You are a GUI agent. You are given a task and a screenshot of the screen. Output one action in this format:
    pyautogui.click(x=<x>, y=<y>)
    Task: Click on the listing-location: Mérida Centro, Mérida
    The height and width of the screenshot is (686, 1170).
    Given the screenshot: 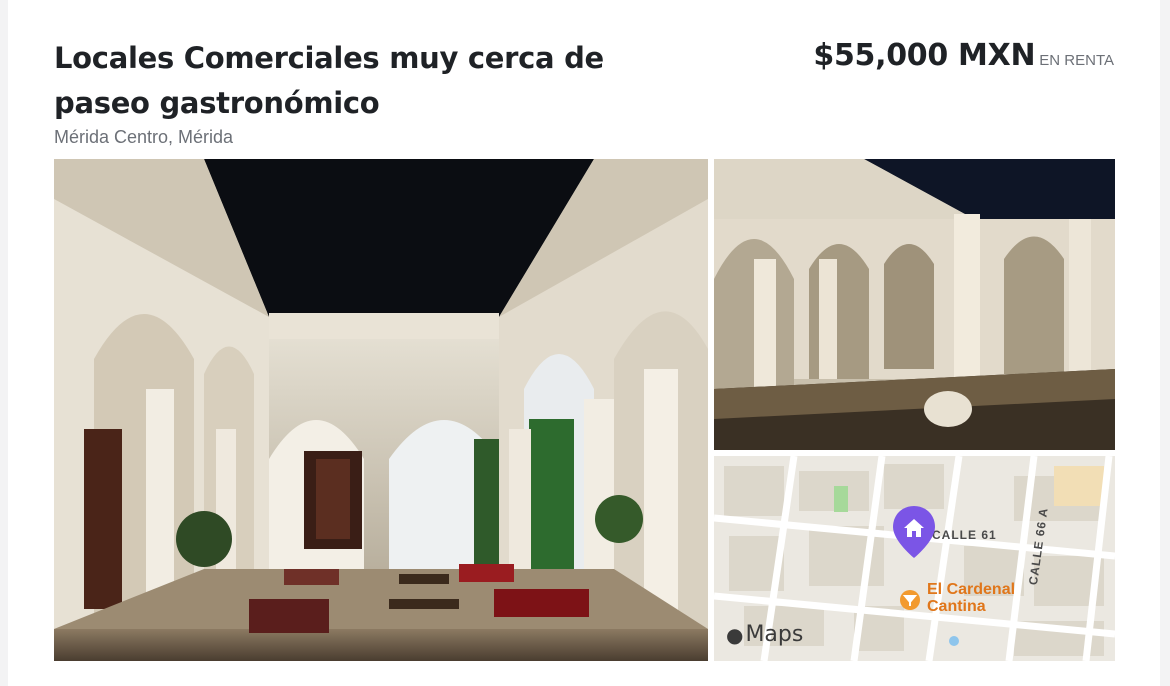 What is the action you would take?
    pyautogui.click(x=144, y=137)
    